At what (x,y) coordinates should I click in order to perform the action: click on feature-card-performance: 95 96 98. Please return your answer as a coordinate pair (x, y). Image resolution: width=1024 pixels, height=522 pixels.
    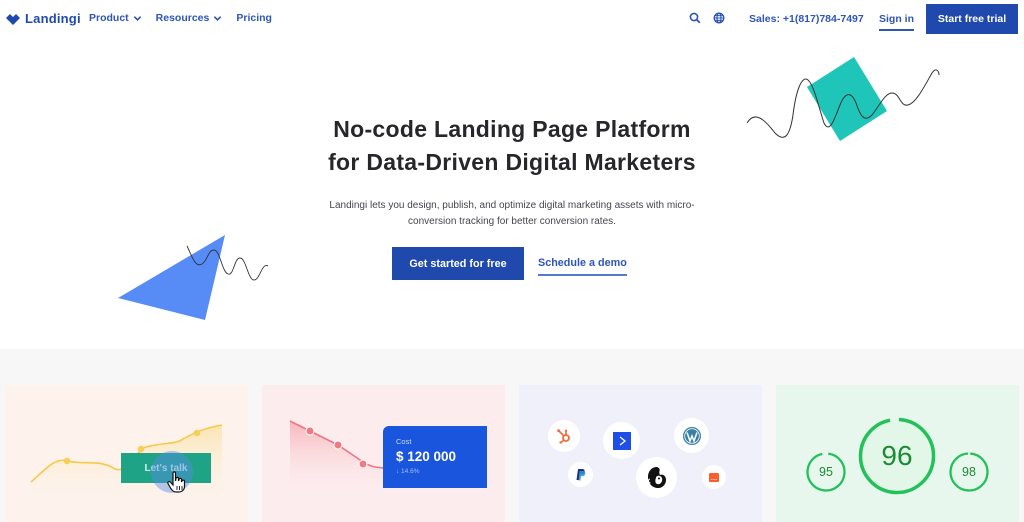
    Looking at the image, I should click on (897, 453).